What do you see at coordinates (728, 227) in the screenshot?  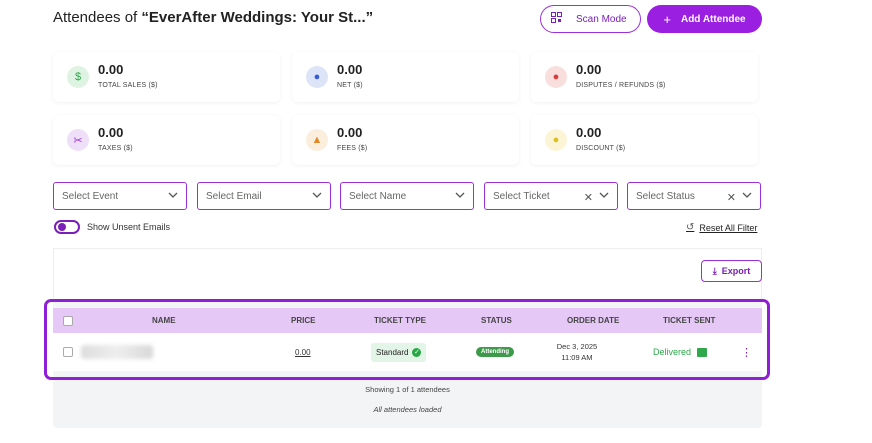 I see `reset-all-filter-label: Reset All Filter` at bounding box center [728, 227].